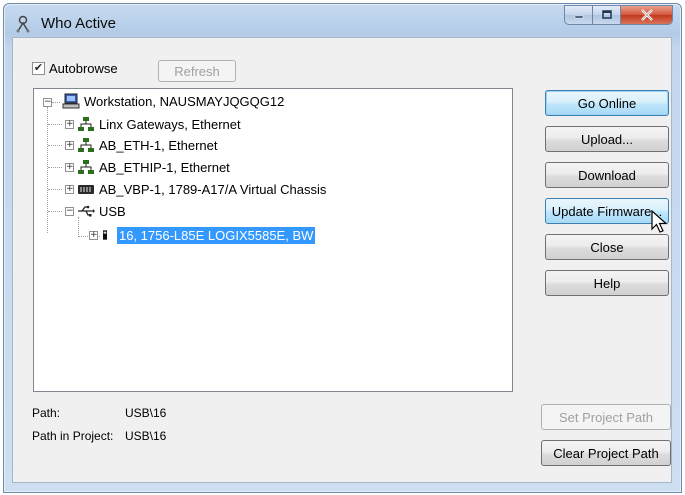 The image size is (685, 495). I want to click on path-in-project-label: Path in Project:, so click(73, 436).